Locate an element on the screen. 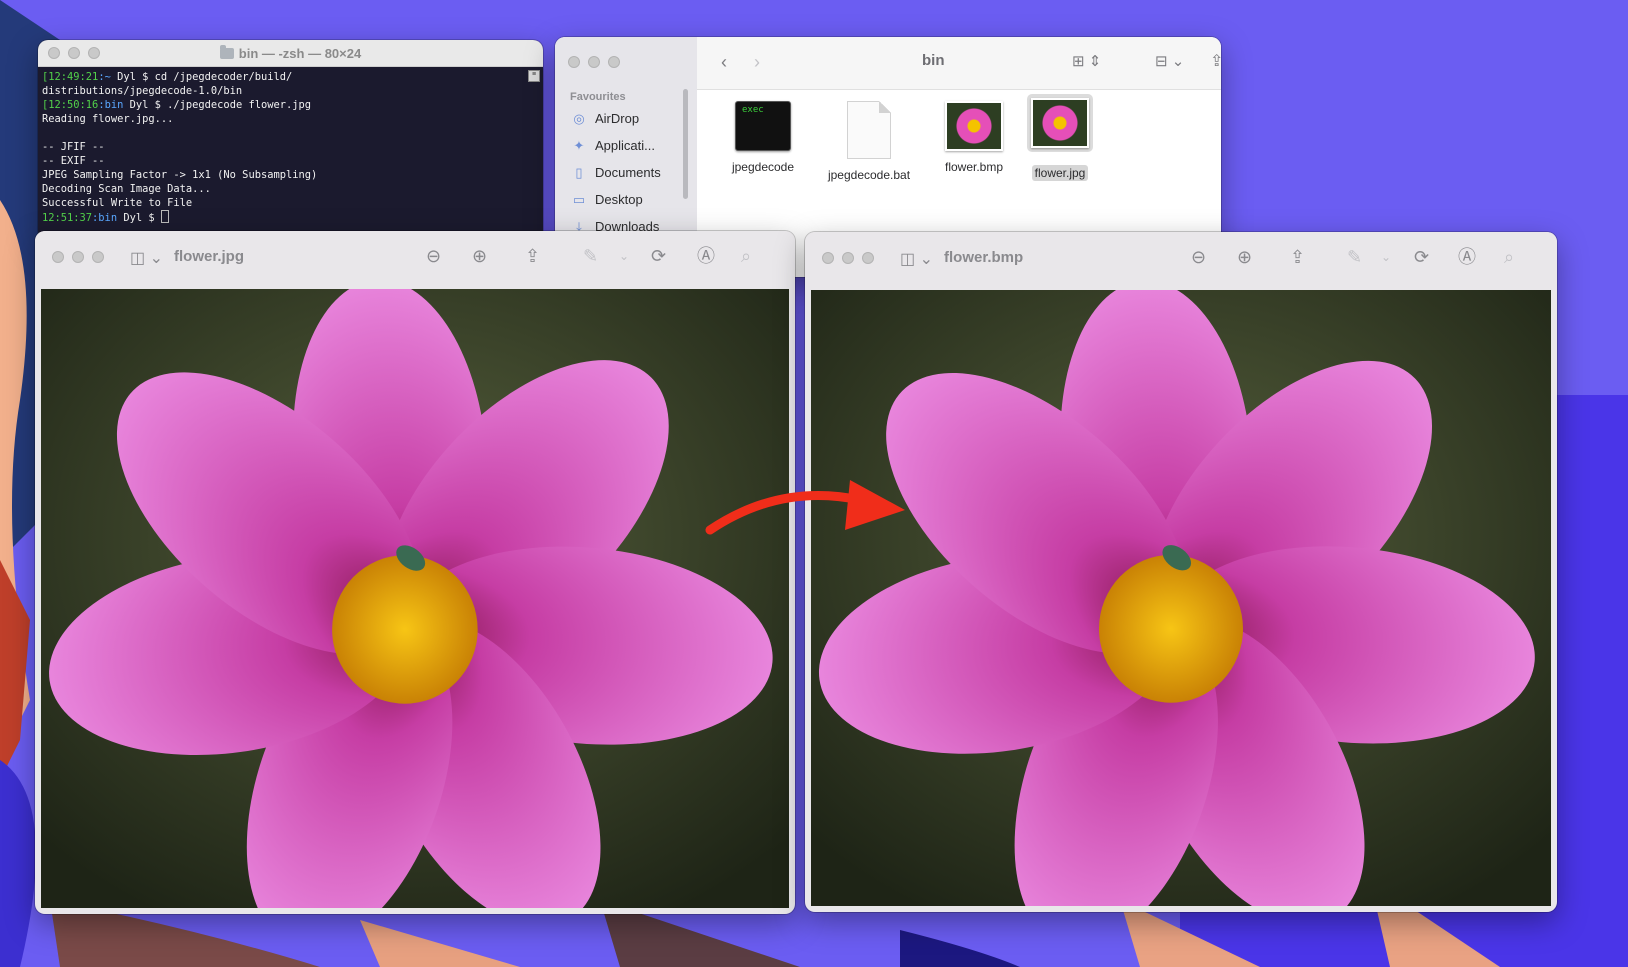 The image size is (1628, 967). sidebar-scrollbar is located at coordinates (685, 144).